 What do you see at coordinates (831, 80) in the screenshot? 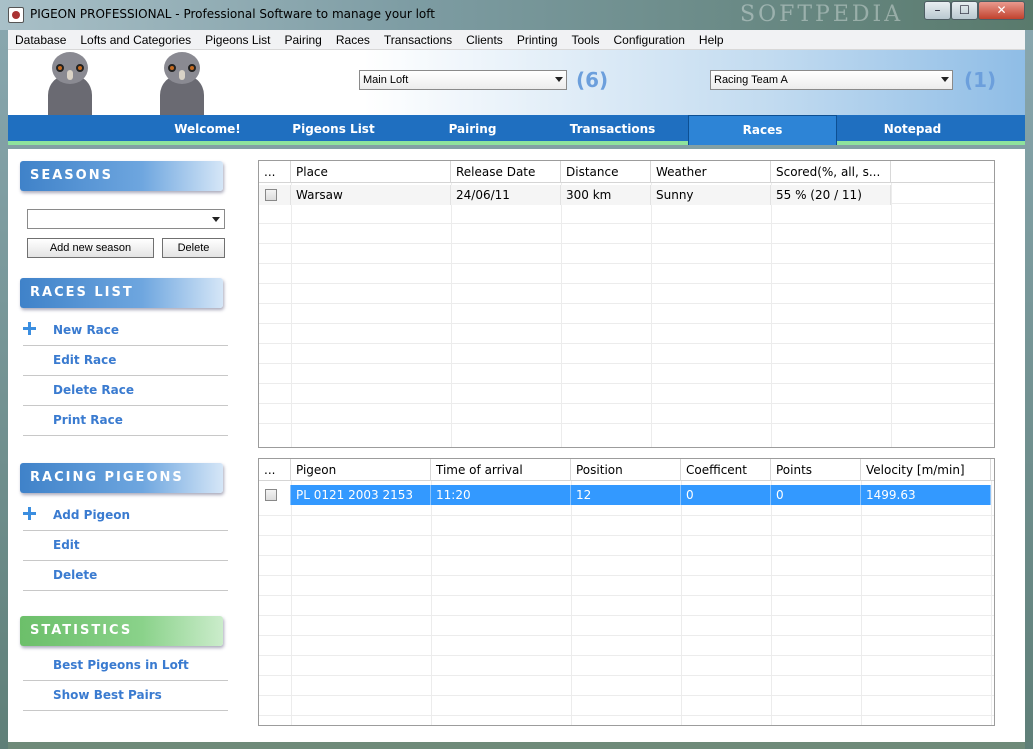
I see `team-select: Racing Team A` at bounding box center [831, 80].